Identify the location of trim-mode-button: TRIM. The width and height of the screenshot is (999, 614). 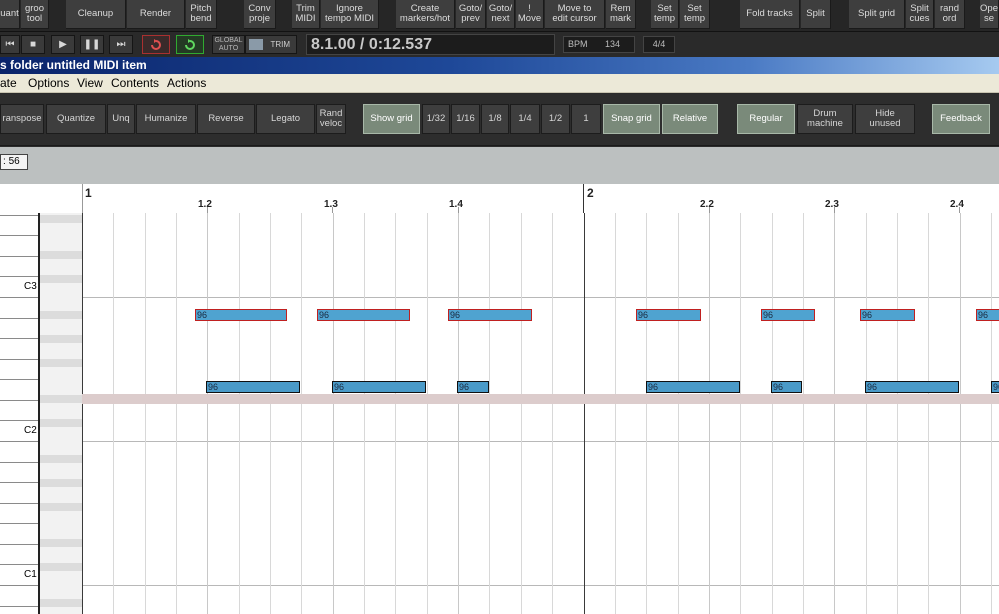
(271, 44).